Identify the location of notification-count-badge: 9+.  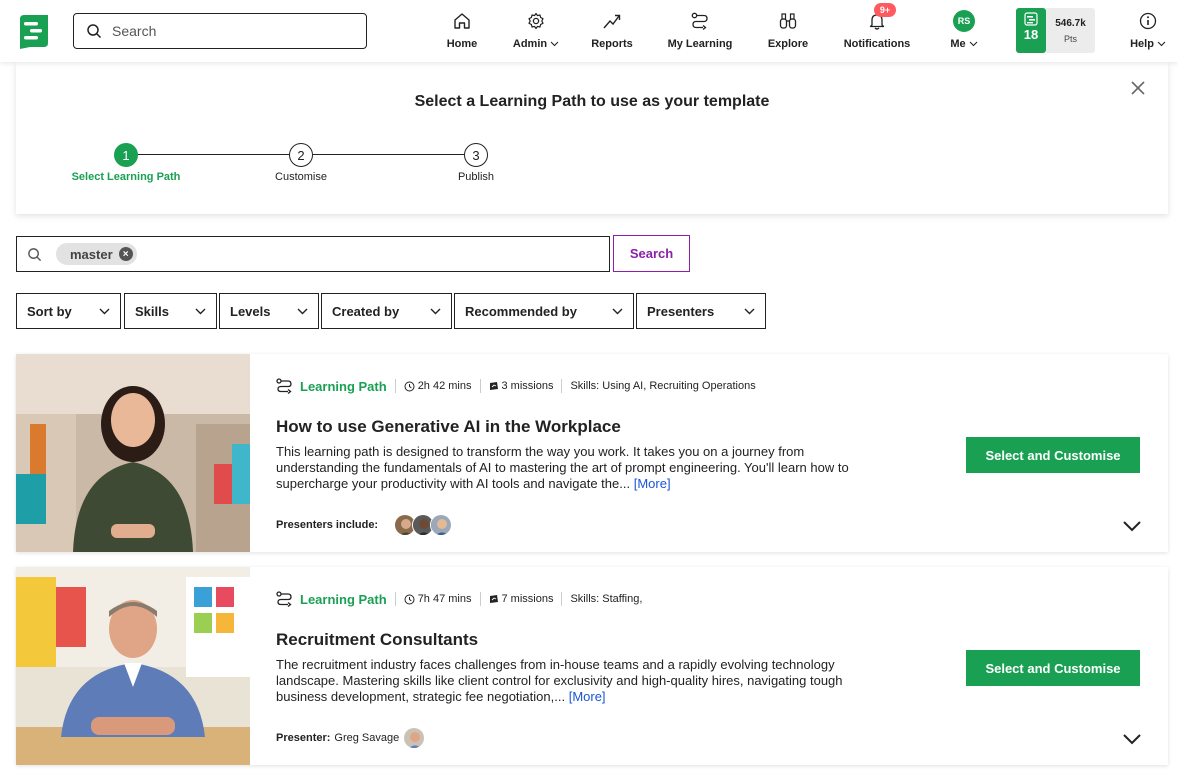
(885, 10).